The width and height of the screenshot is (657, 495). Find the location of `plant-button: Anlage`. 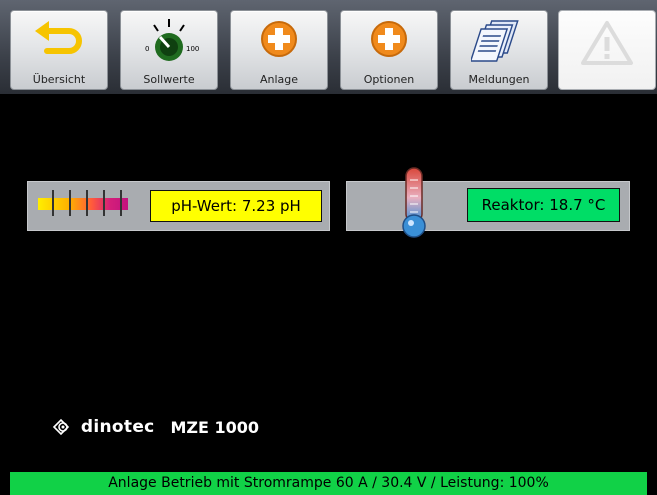

plant-button: Anlage is located at coordinates (279, 50).